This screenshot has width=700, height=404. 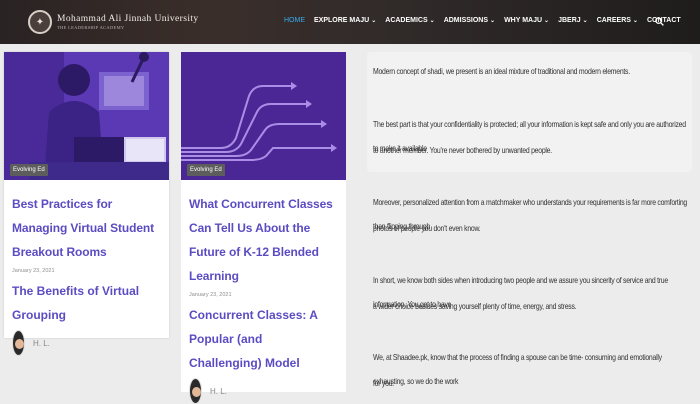 I want to click on menu-item-careers: CAREERS ⌄, so click(x=617, y=20).